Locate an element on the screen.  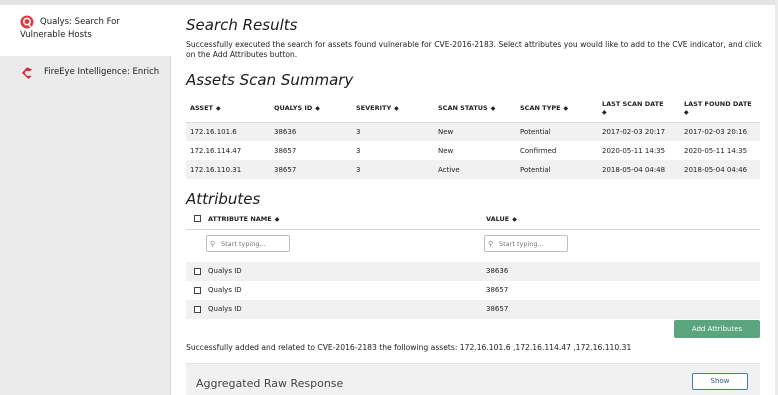
col-scan-type: SCAN TYPE ◆ is located at coordinates (557, 109).